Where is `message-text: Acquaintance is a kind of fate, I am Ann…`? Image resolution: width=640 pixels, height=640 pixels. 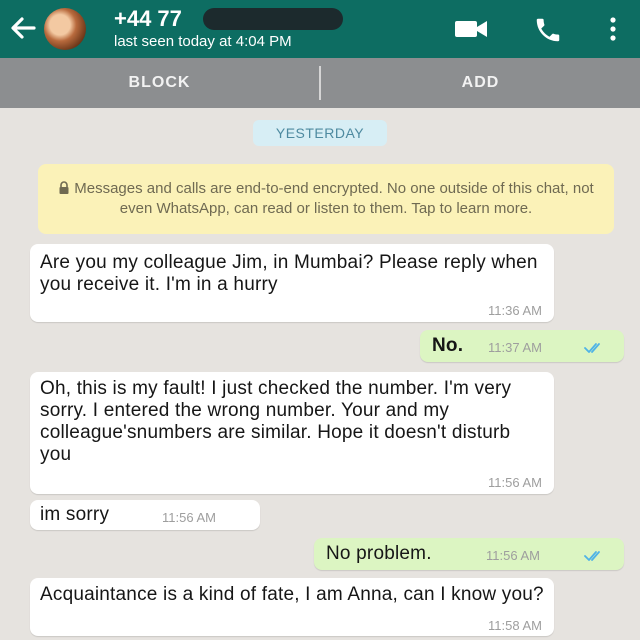 message-text: Acquaintance is a kind of fate, I am Ann… is located at coordinates (292, 594).